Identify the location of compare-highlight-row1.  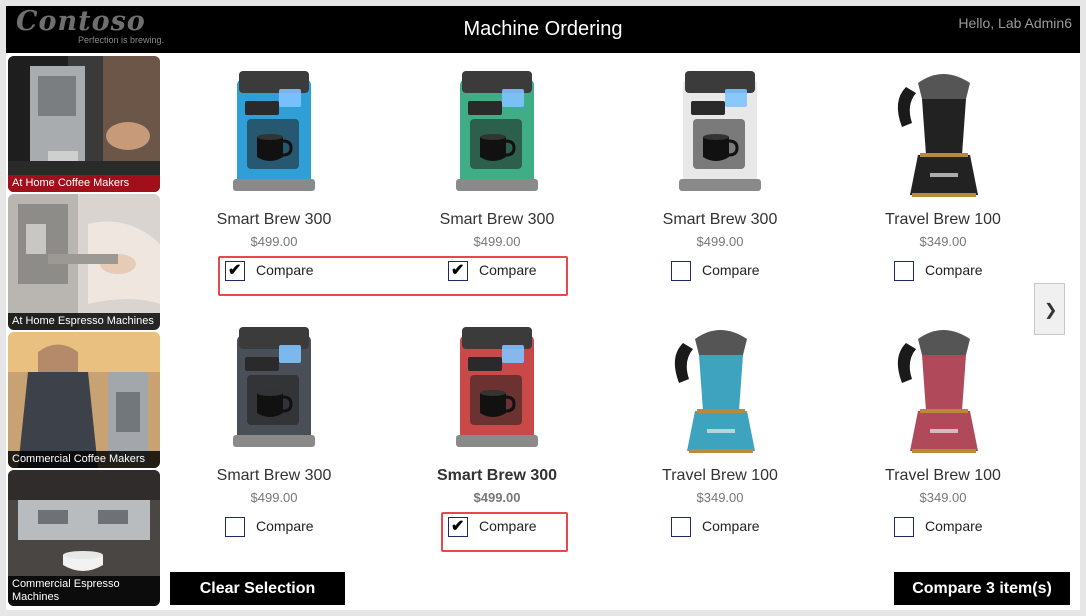
(393, 276).